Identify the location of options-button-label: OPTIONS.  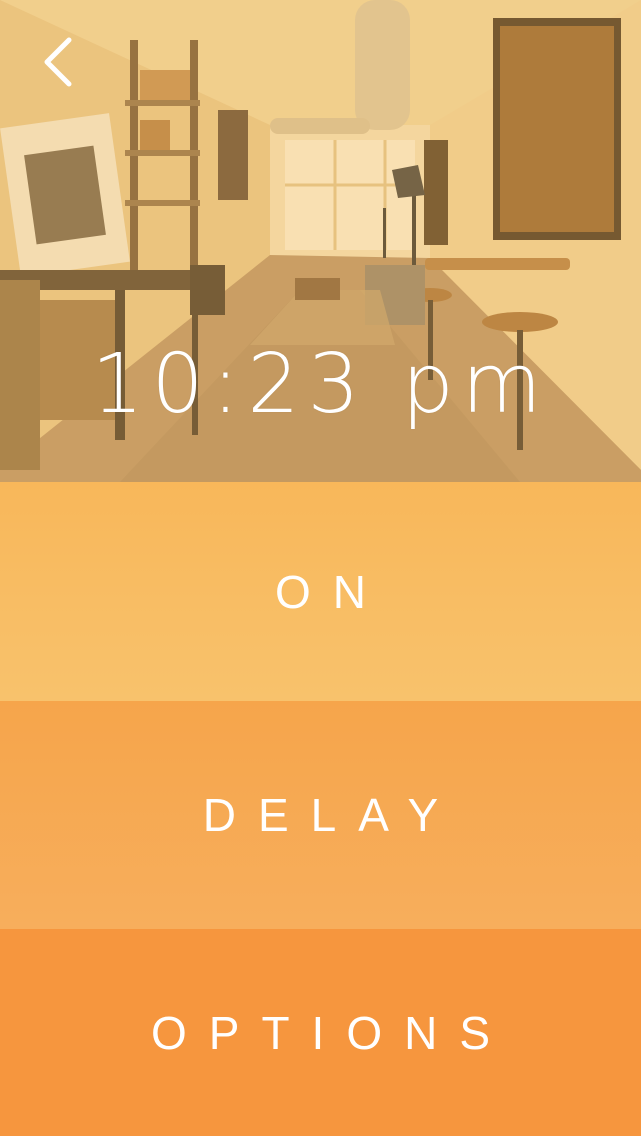
(331, 1032).